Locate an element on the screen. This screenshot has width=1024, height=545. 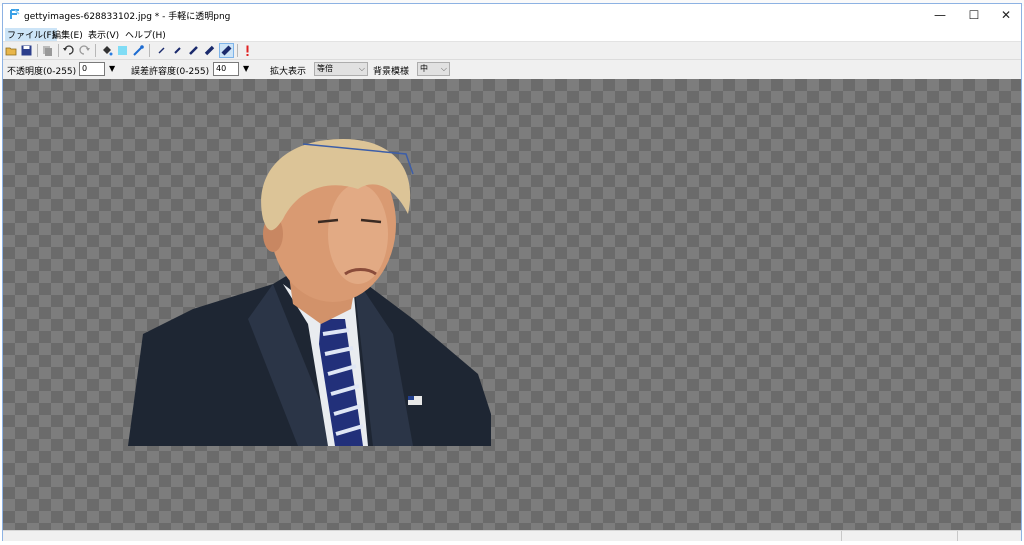
copy-icon is located at coordinates (47, 50).